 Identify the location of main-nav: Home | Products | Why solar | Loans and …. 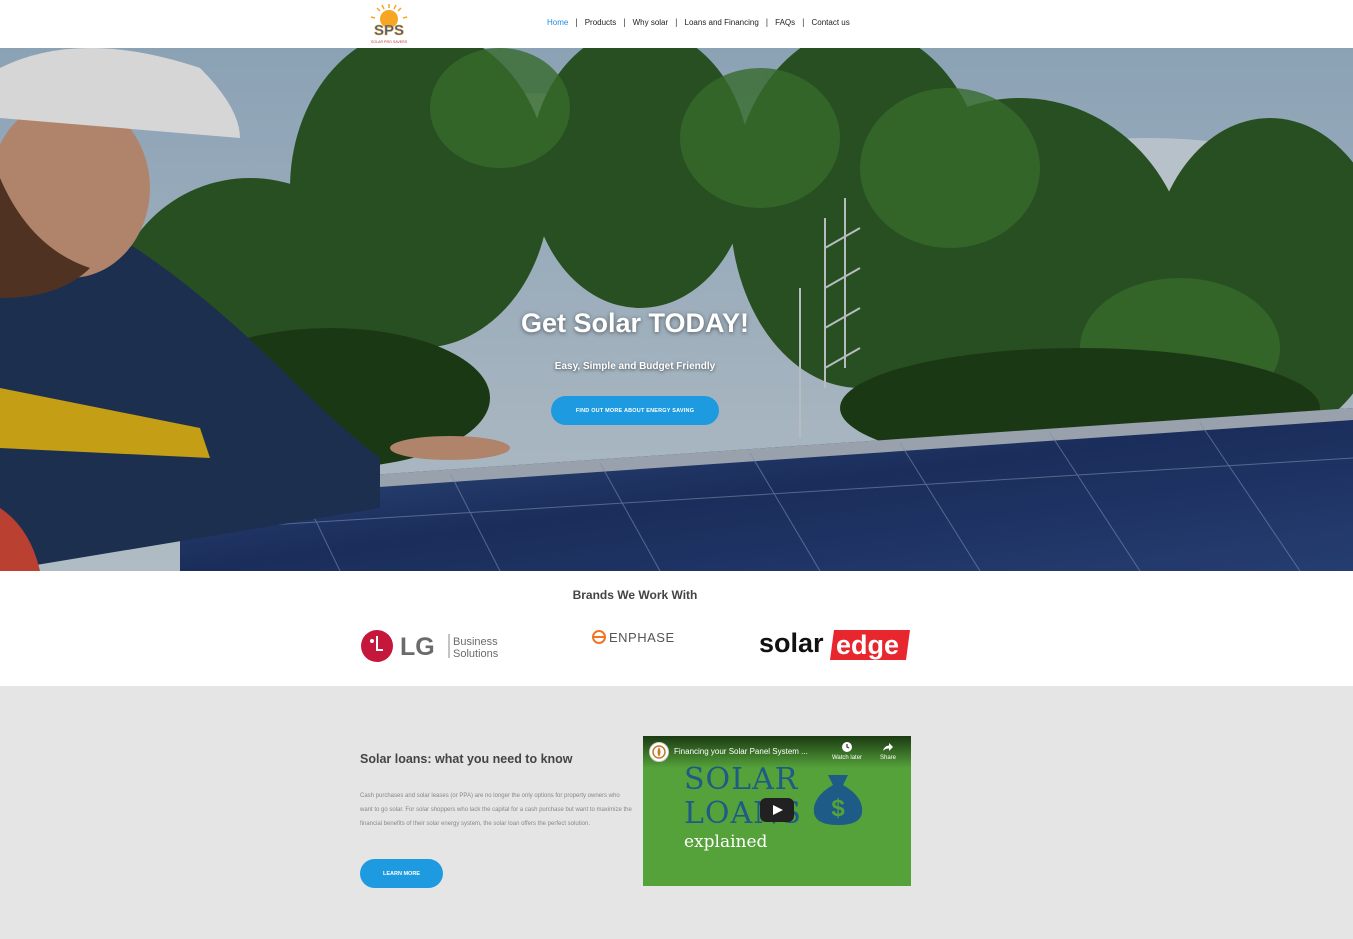
(698, 22).